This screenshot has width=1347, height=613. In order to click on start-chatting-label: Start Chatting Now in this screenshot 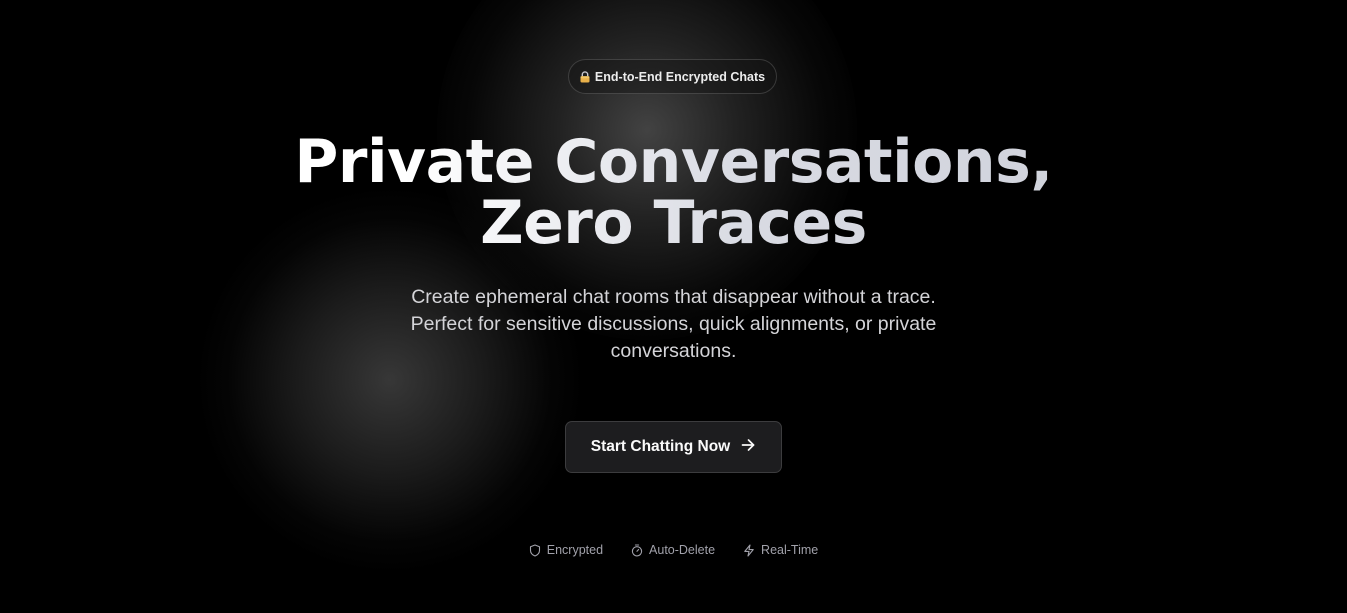, I will do `click(660, 446)`.